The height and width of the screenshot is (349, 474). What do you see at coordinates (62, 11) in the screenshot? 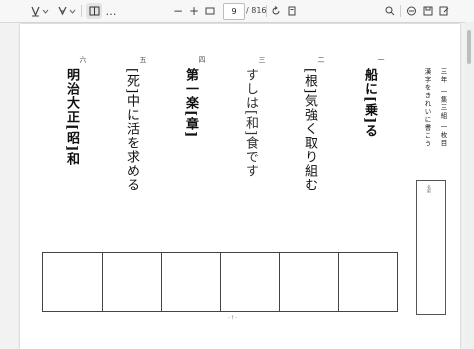
I see `highlight-icon` at bounding box center [62, 11].